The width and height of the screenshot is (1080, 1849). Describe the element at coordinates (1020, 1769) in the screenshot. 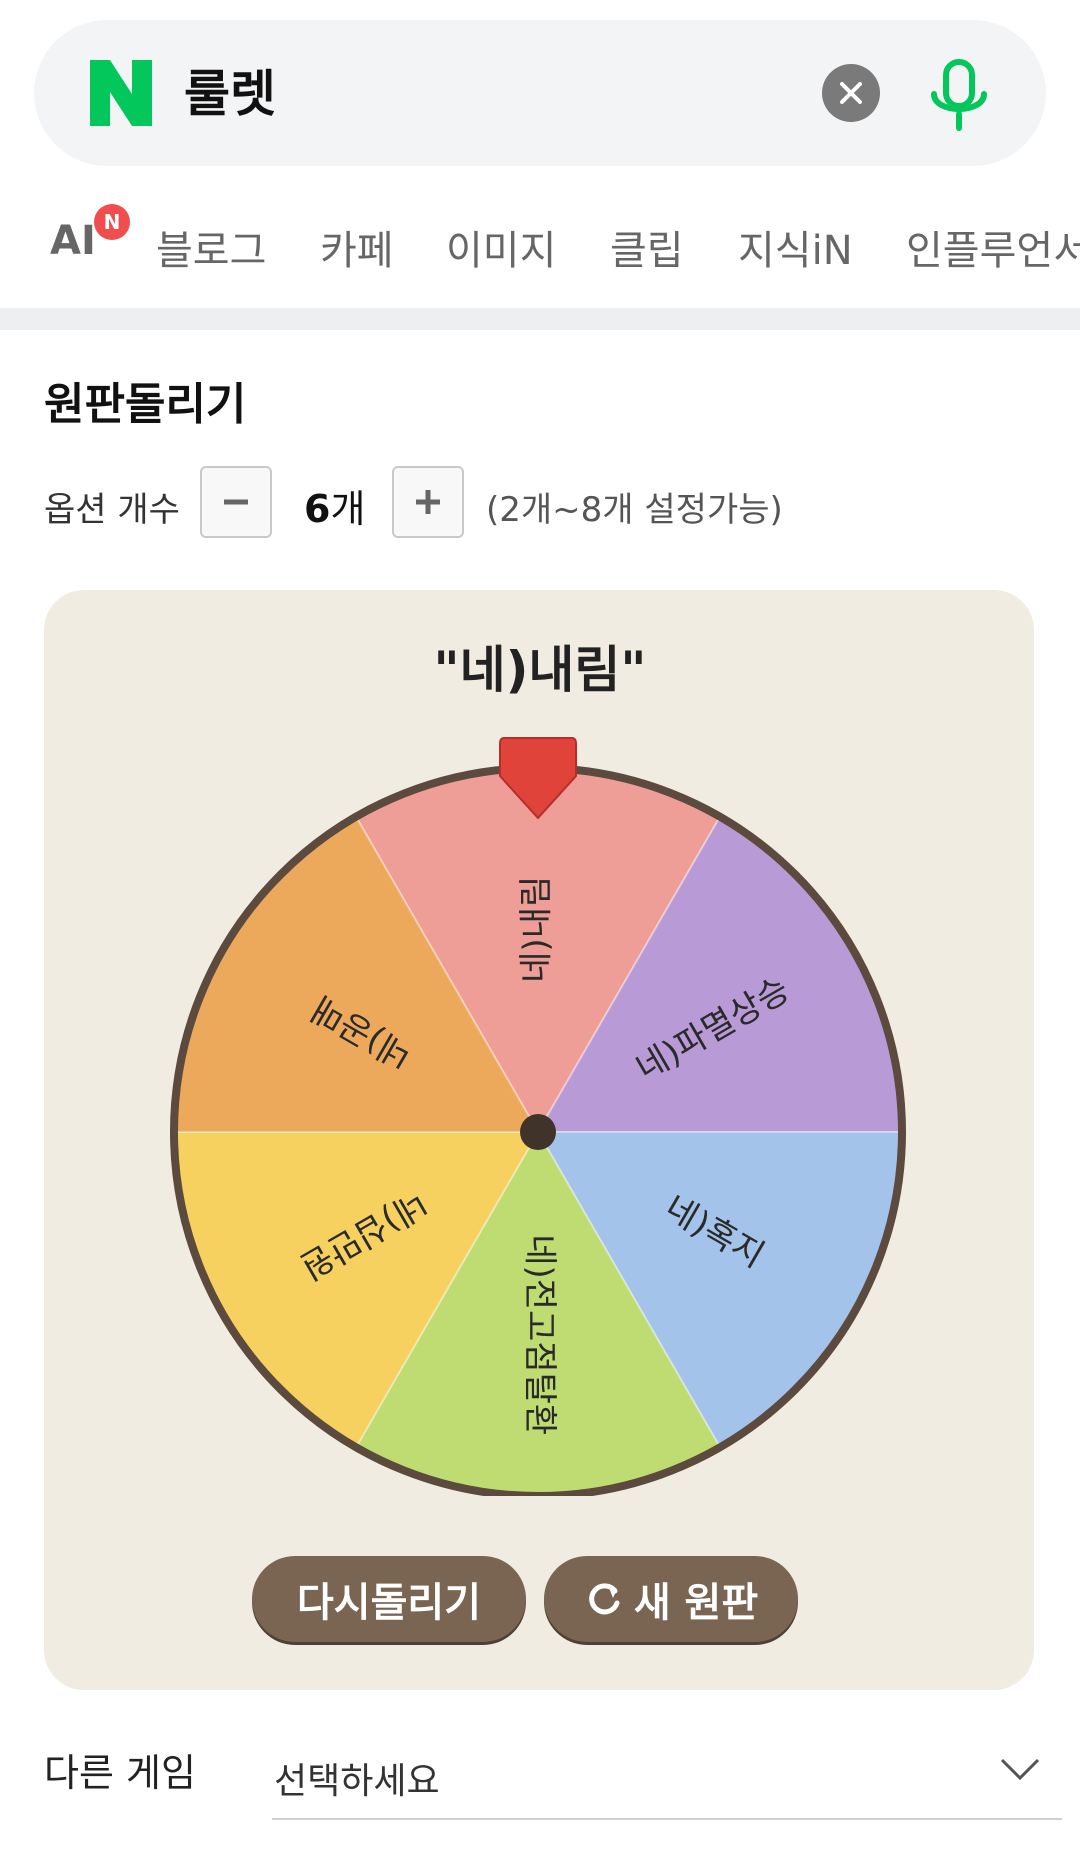

I see `chevron-down-icon` at that location.